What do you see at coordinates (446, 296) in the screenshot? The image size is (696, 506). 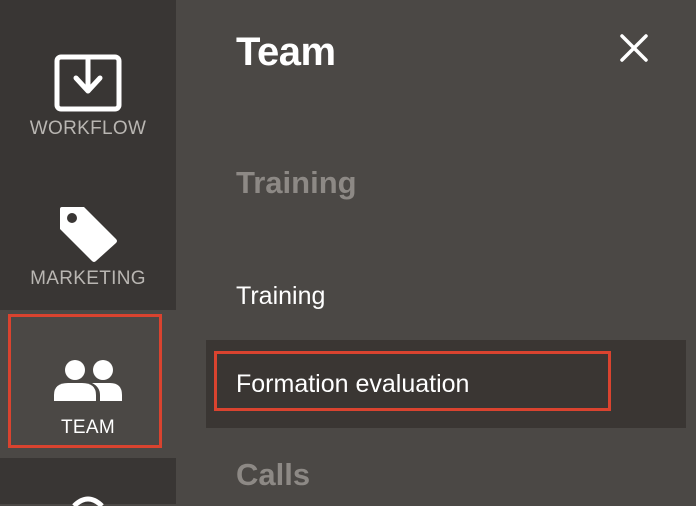 I see `menu-item-training: Training` at bounding box center [446, 296].